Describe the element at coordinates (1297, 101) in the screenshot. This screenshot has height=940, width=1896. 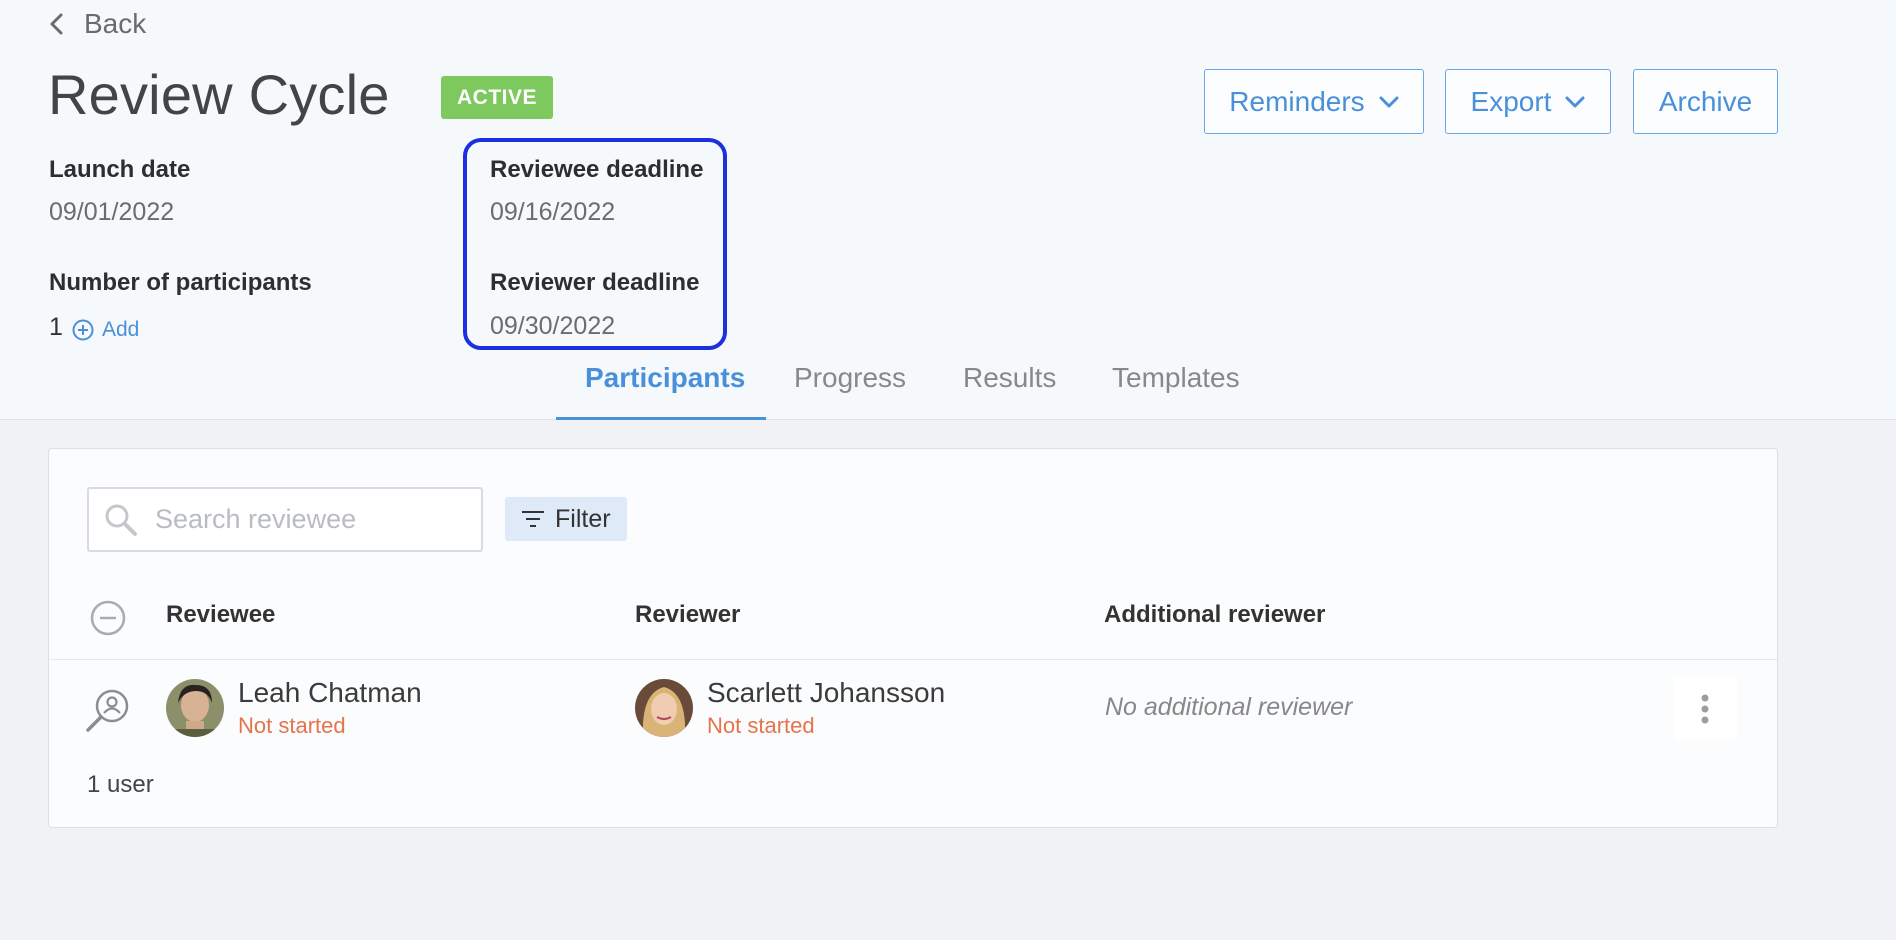
I see `reminders-label: Reminders` at that location.